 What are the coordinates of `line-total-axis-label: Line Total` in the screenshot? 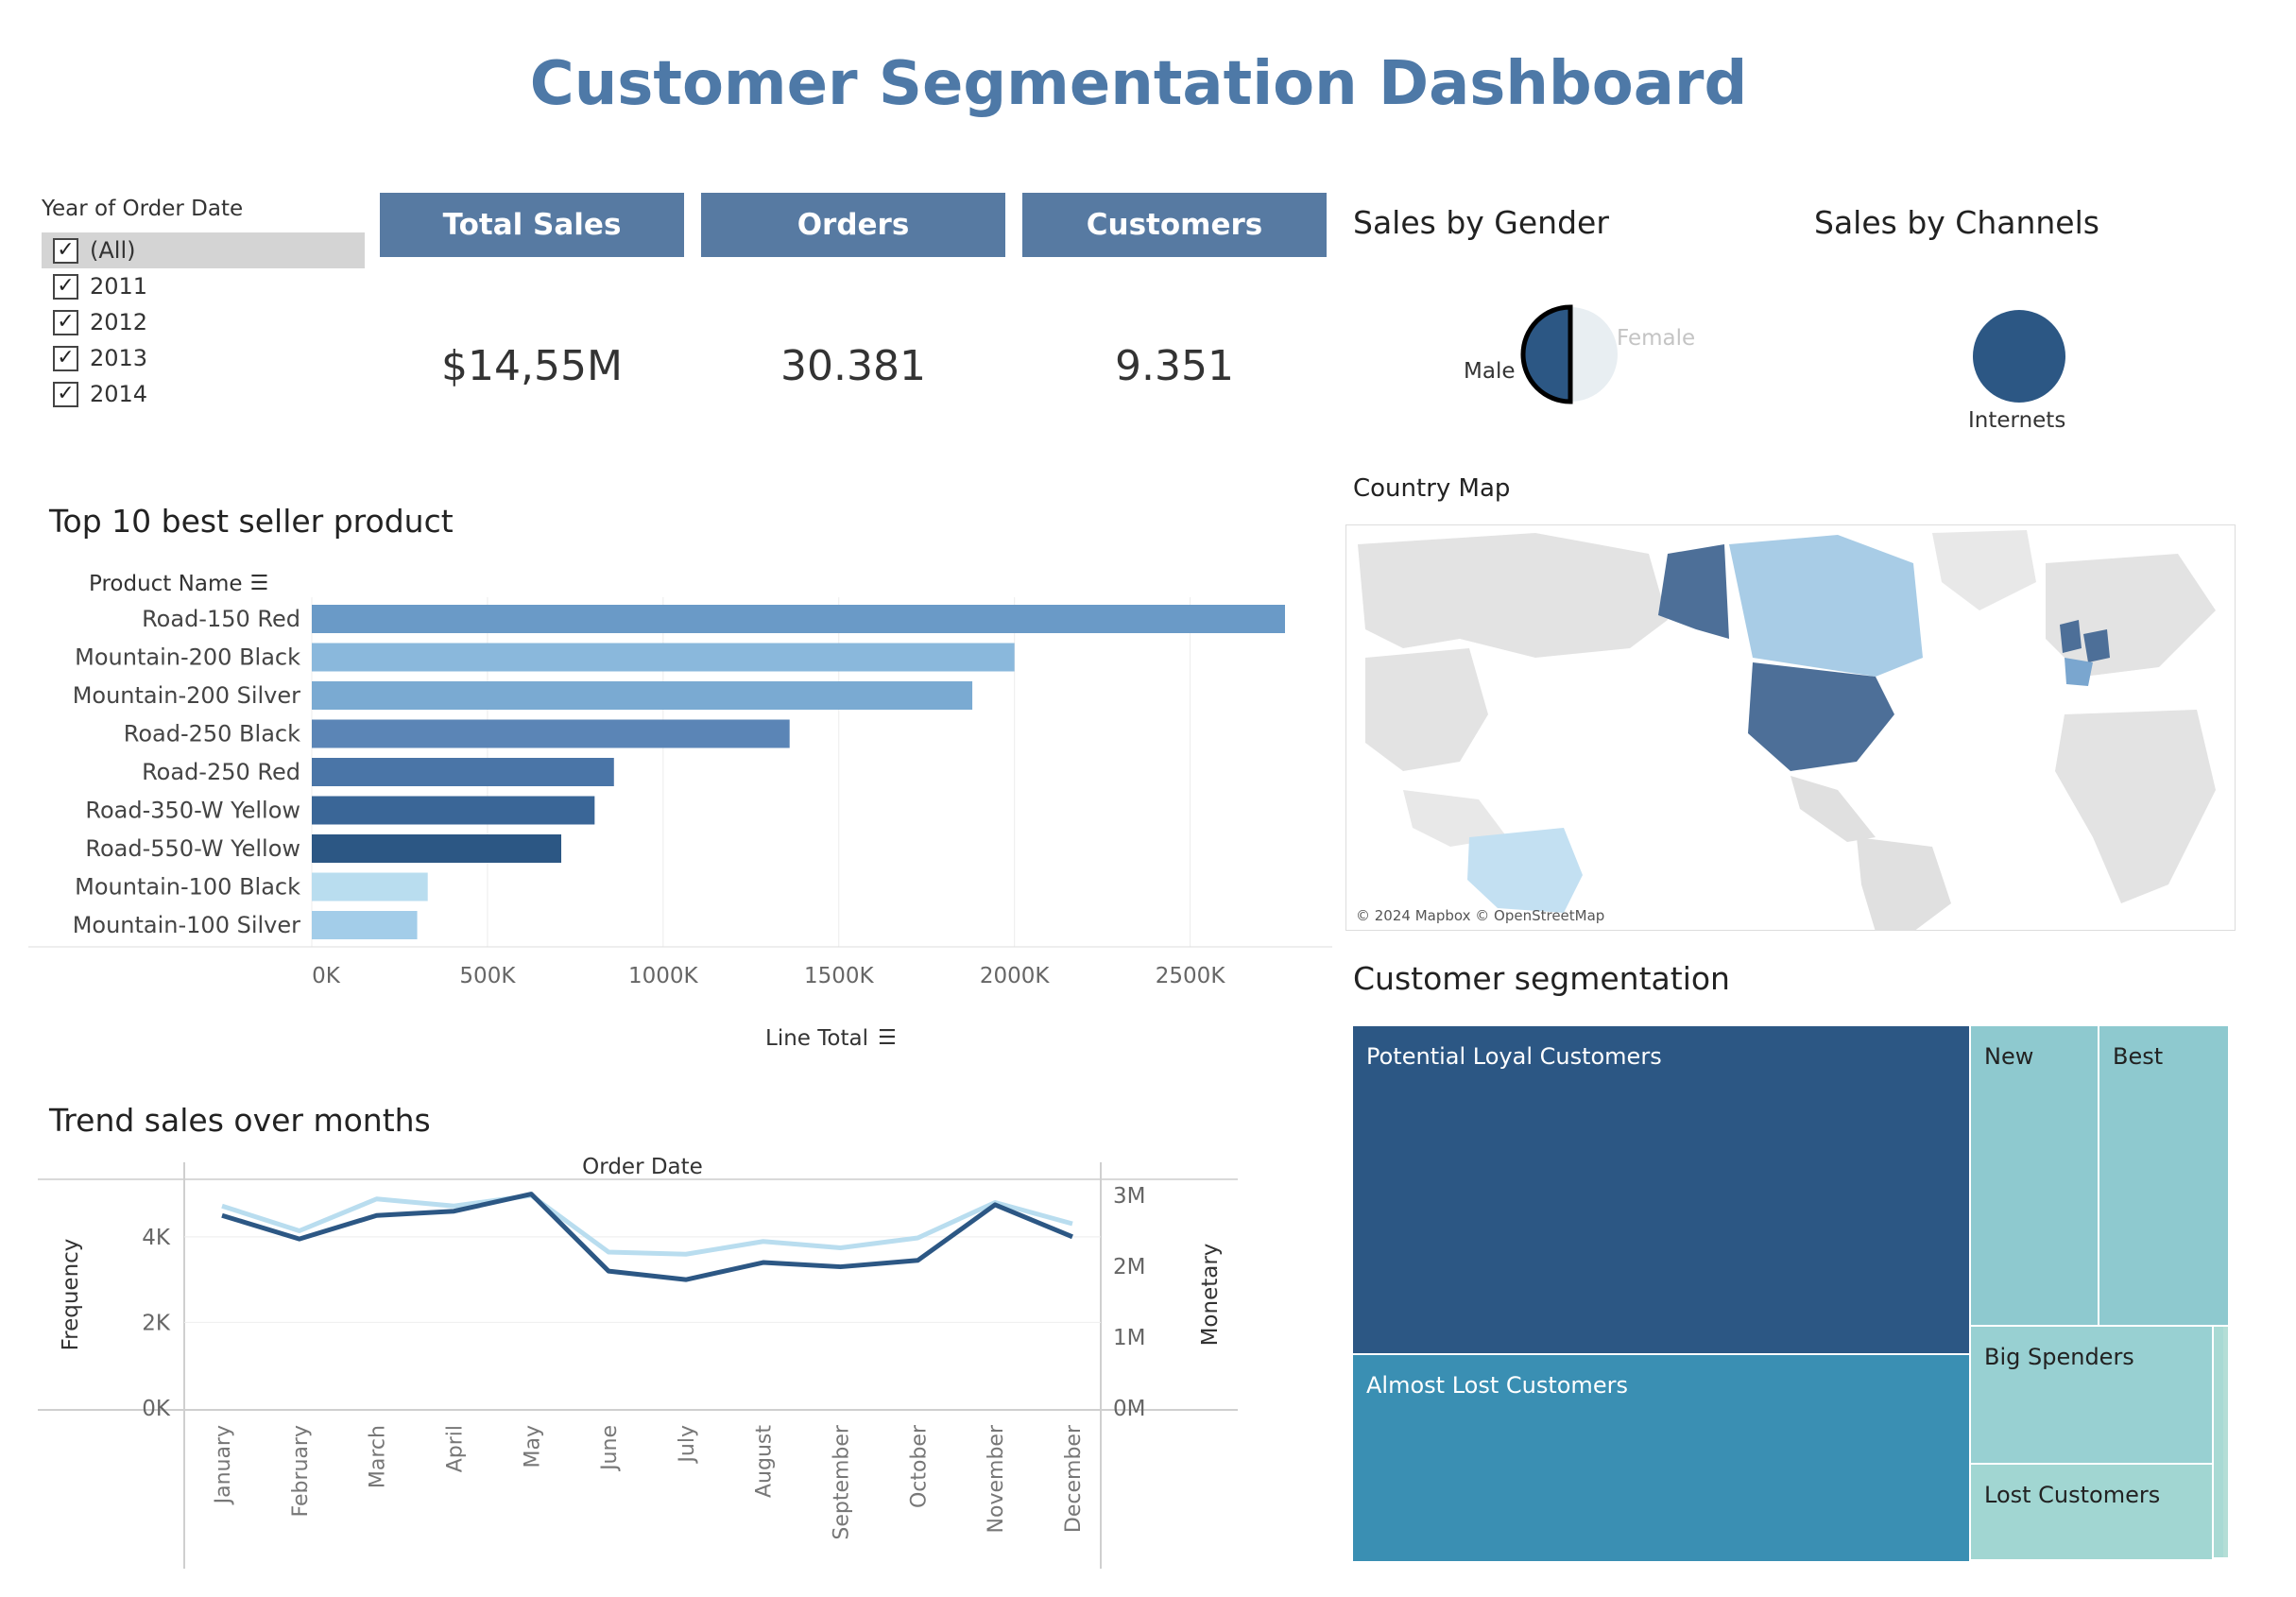 It's located at (816, 1038).